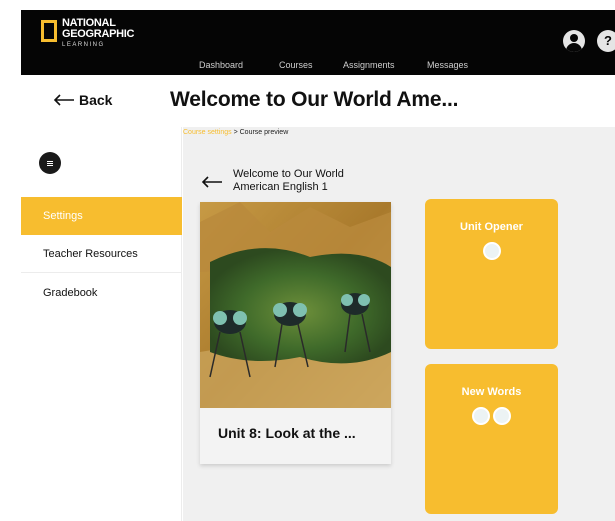 This screenshot has width=615, height=521. I want to click on help-icon: ?, so click(606, 41).